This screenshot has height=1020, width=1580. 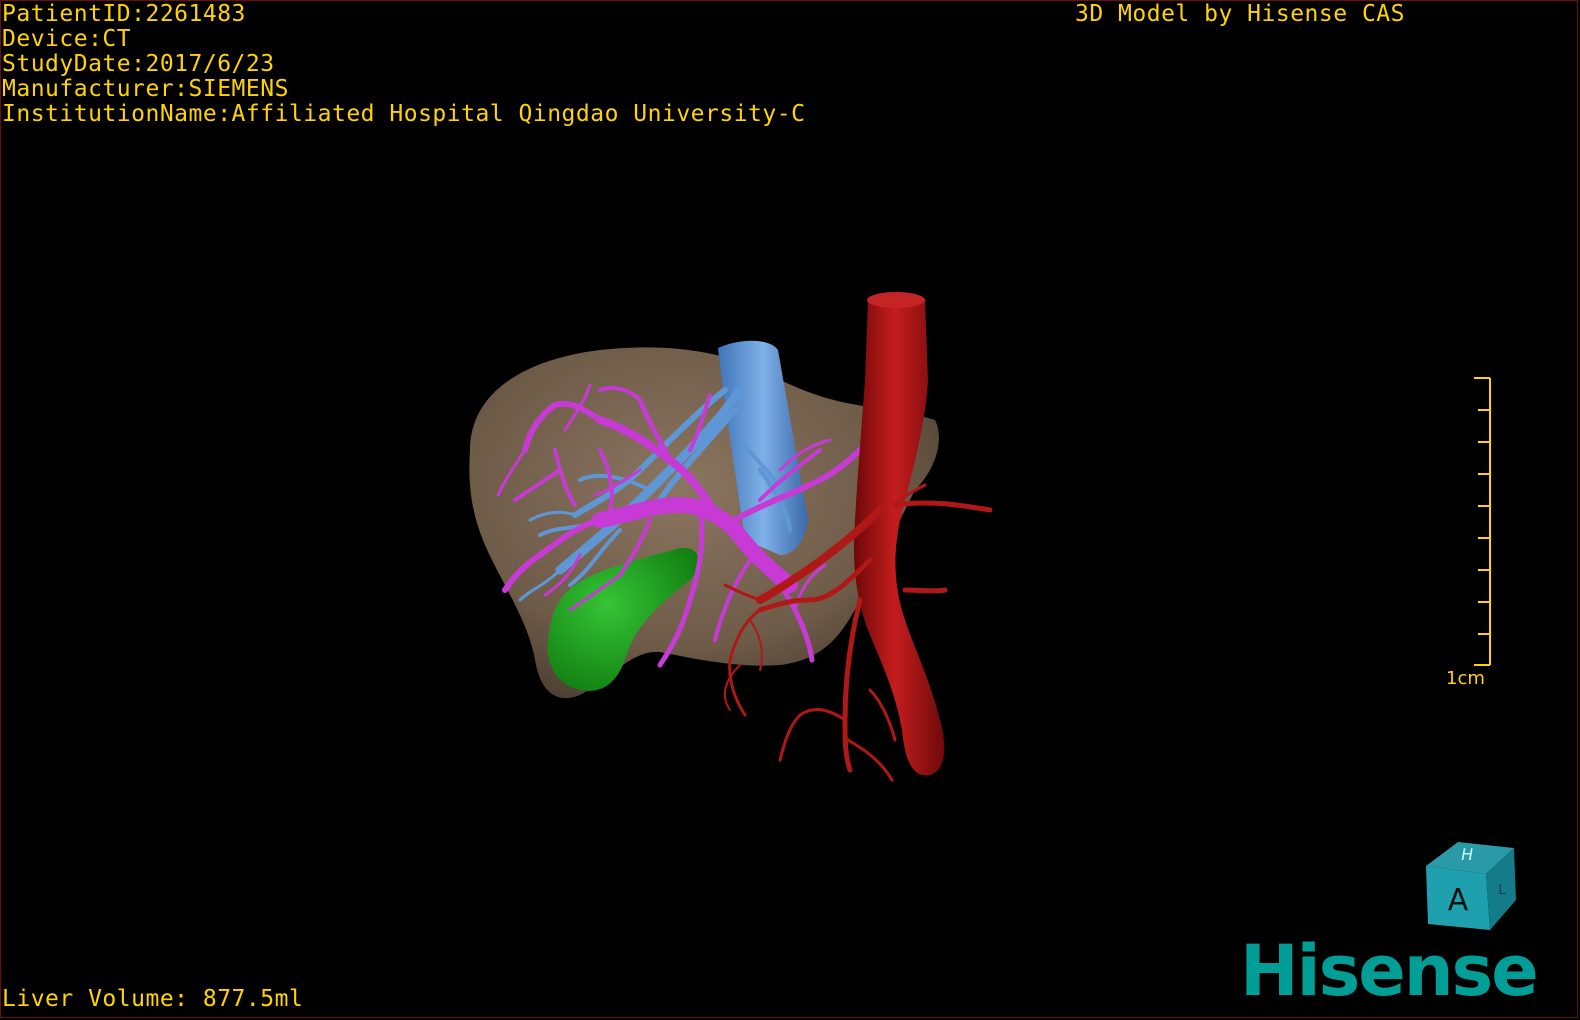 What do you see at coordinates (1458, 900) in the screenshot?
I see `cube-front-label: A` at bounding box center [1458, 900].